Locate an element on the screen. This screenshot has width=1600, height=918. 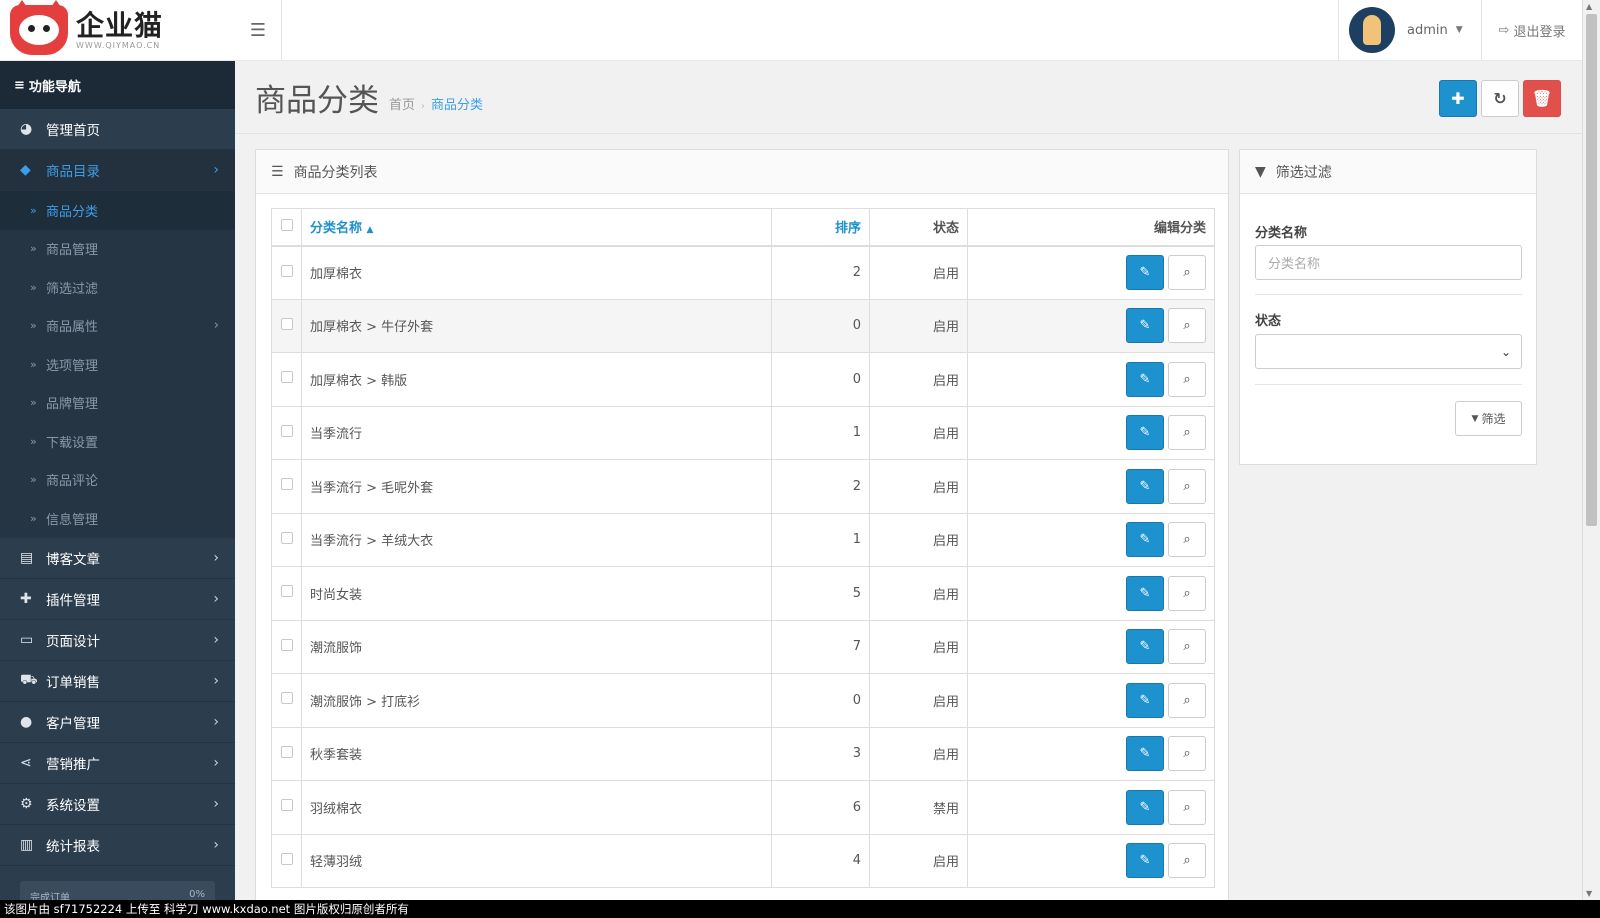
sidebar-subitem-download: » 下载设置 is located at coordinates (117, 441).